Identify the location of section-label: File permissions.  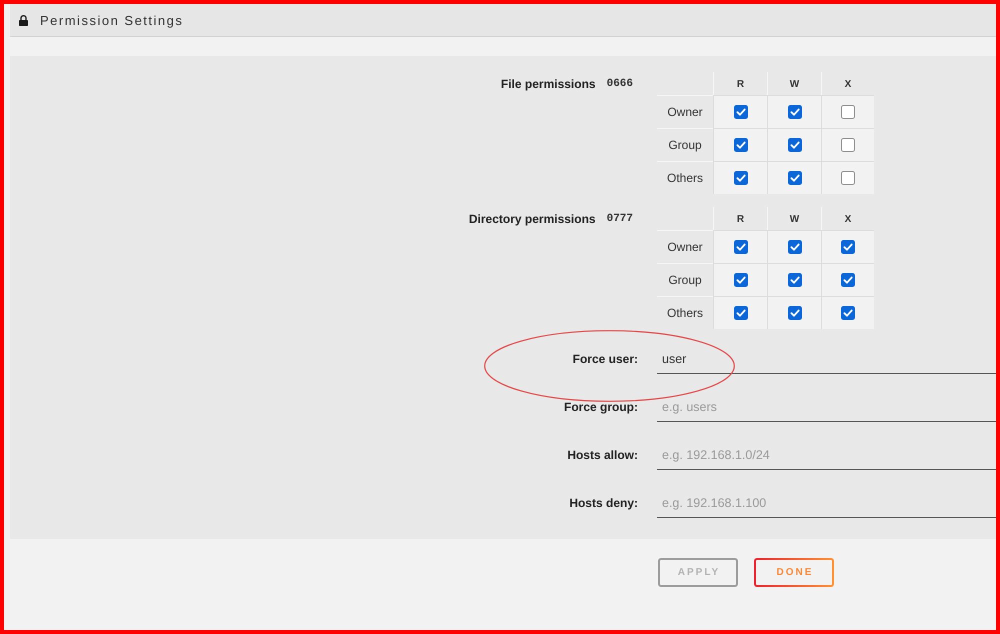
(548, 83).